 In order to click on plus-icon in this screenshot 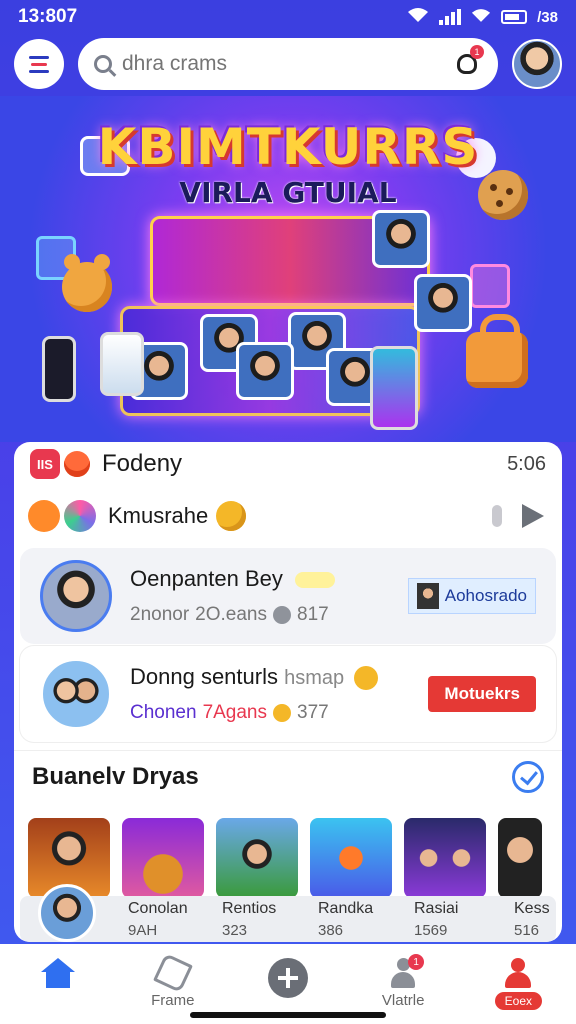, I will do `click(287, 978)`.